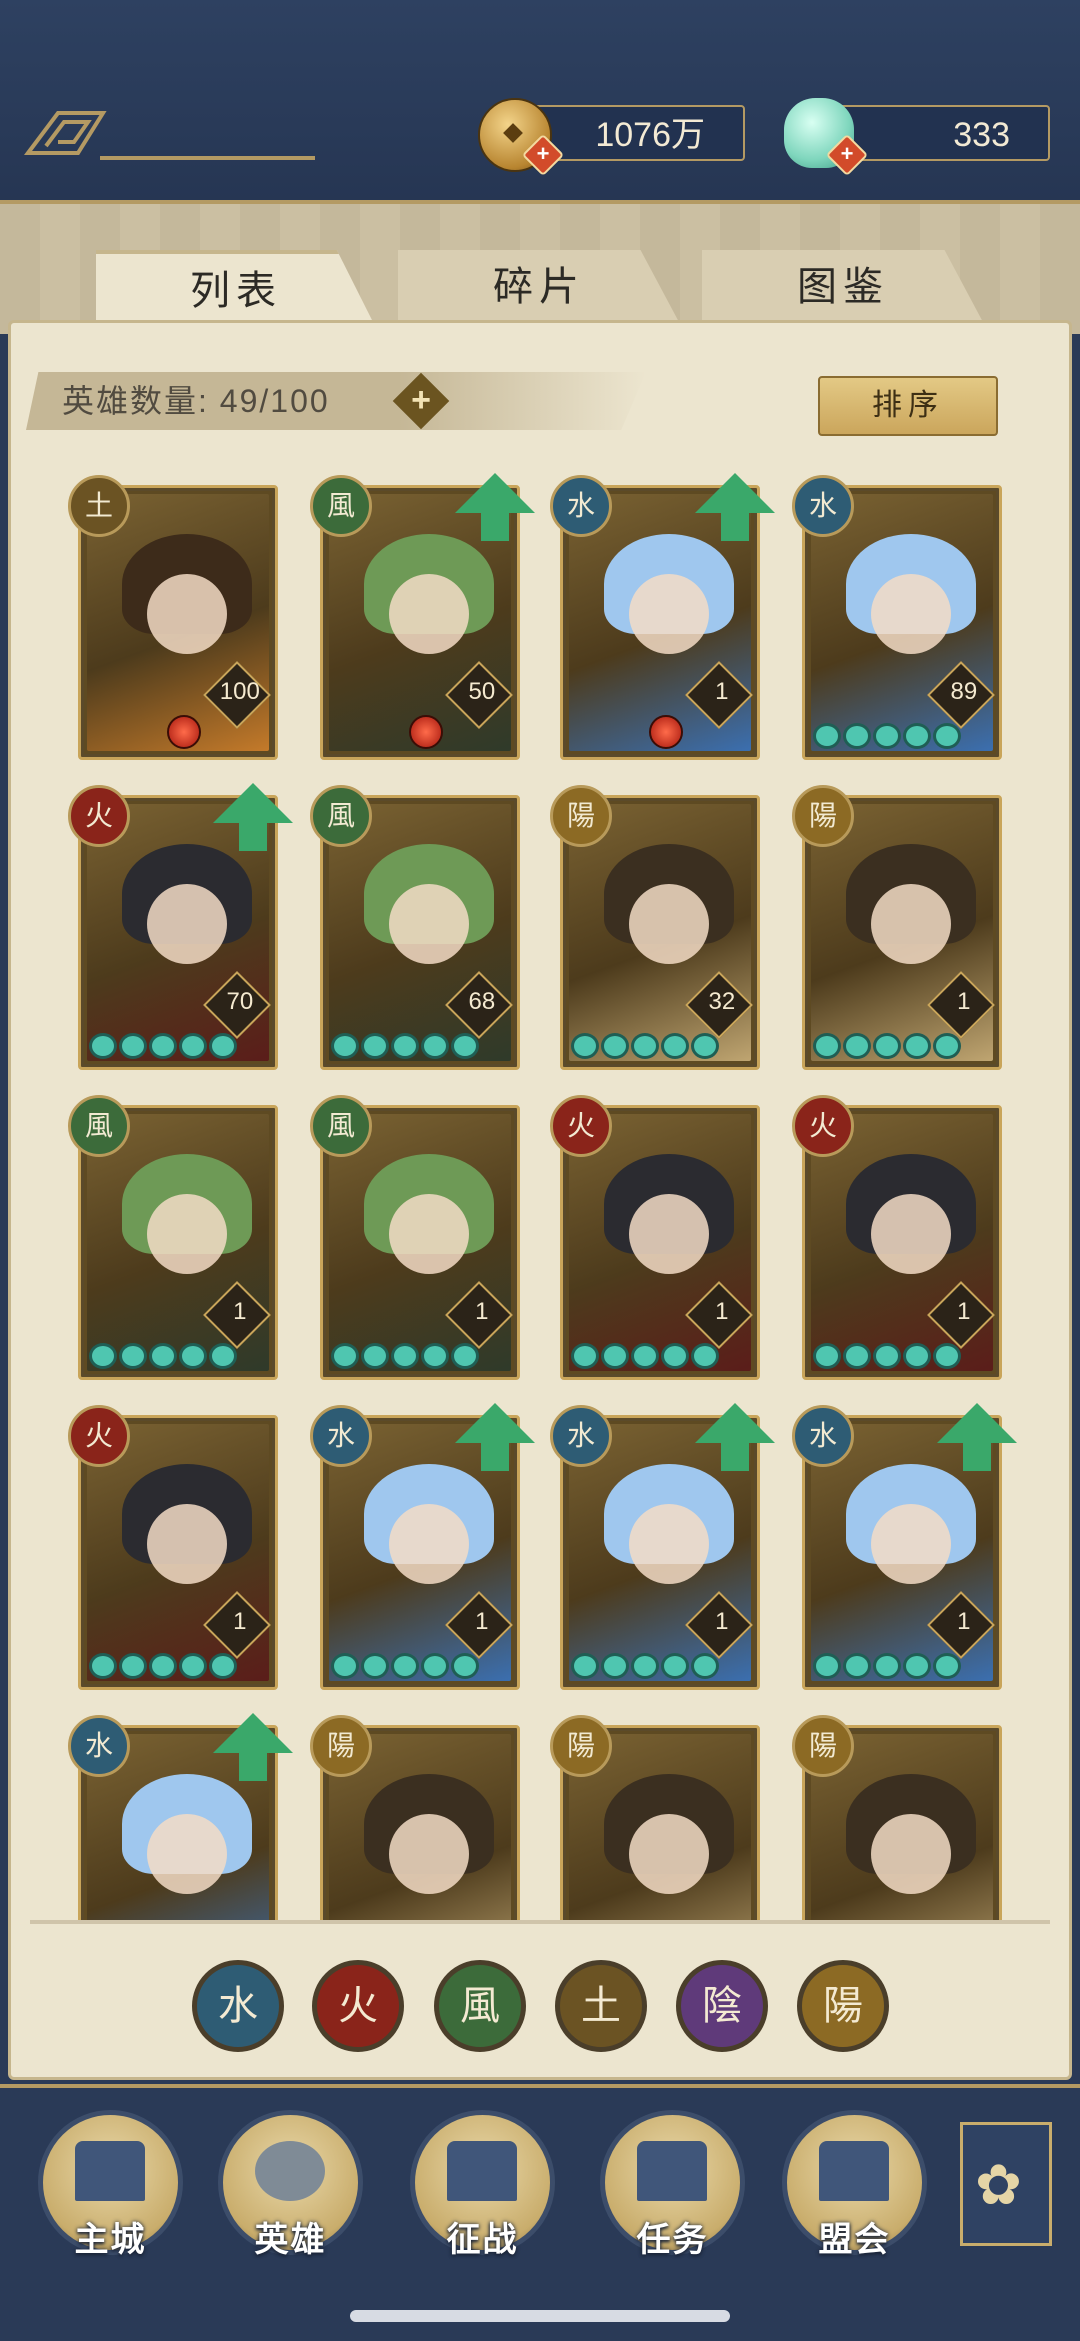 This screenshot has width=1080, height=2341. What do you see at coordinates (290, 2240) in the screenshot?
I see `nav-heroes-label: 英雄` at bounding box center [290, 2240].